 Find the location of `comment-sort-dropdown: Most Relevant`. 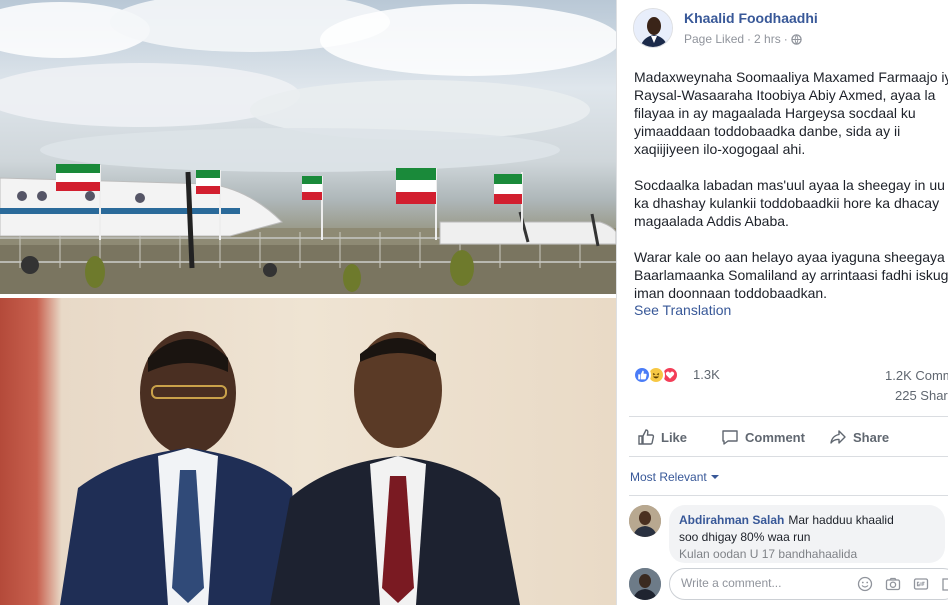

comment-sort-dropdown: Most Relevant is located at coordinates (674, 477).